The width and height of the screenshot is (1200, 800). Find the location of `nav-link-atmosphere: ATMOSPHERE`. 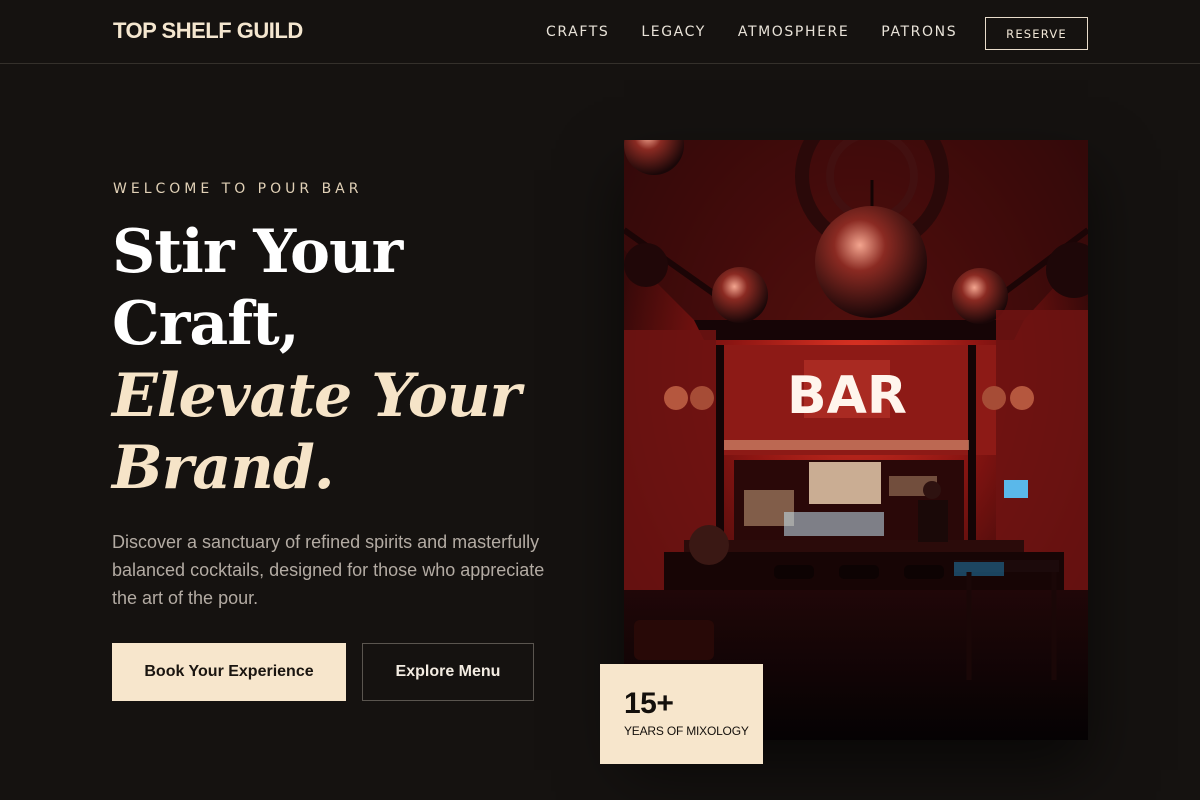

nav-link-atmosphere: ATMOSPHERE is located at coordinates (793, 32).